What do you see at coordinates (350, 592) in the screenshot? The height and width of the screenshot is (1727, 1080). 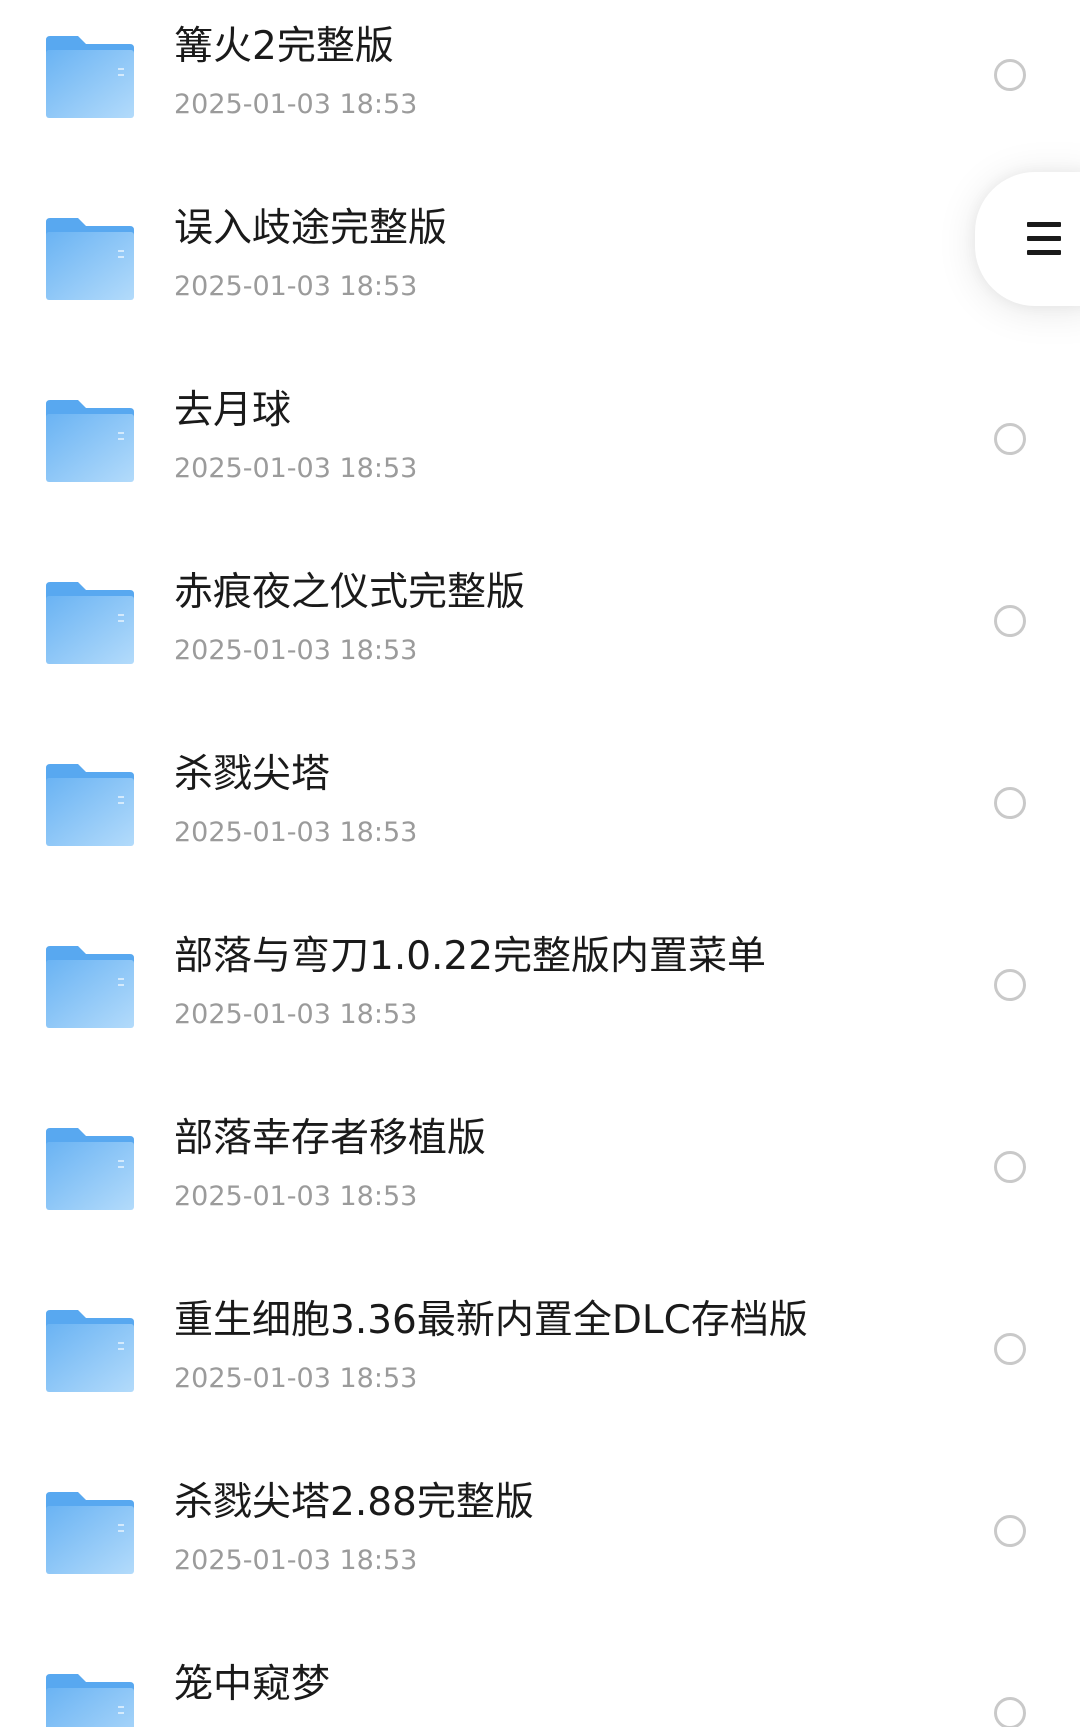 I see `file-name: 赤痕夜之仪式完整版` at bounding box center [350, 592].